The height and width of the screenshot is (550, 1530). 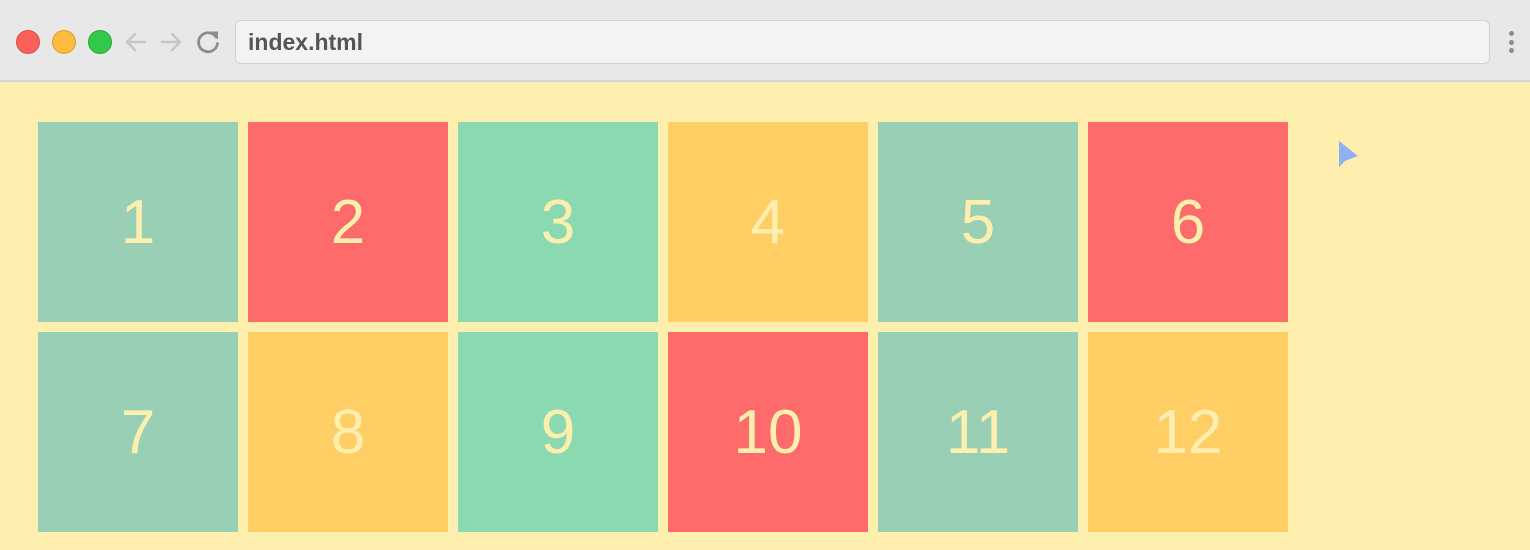 What do you see at coordinates (348, 222) in the screenshot?
I see `grid-tile-2: 2` at bounding box center [348, 222].